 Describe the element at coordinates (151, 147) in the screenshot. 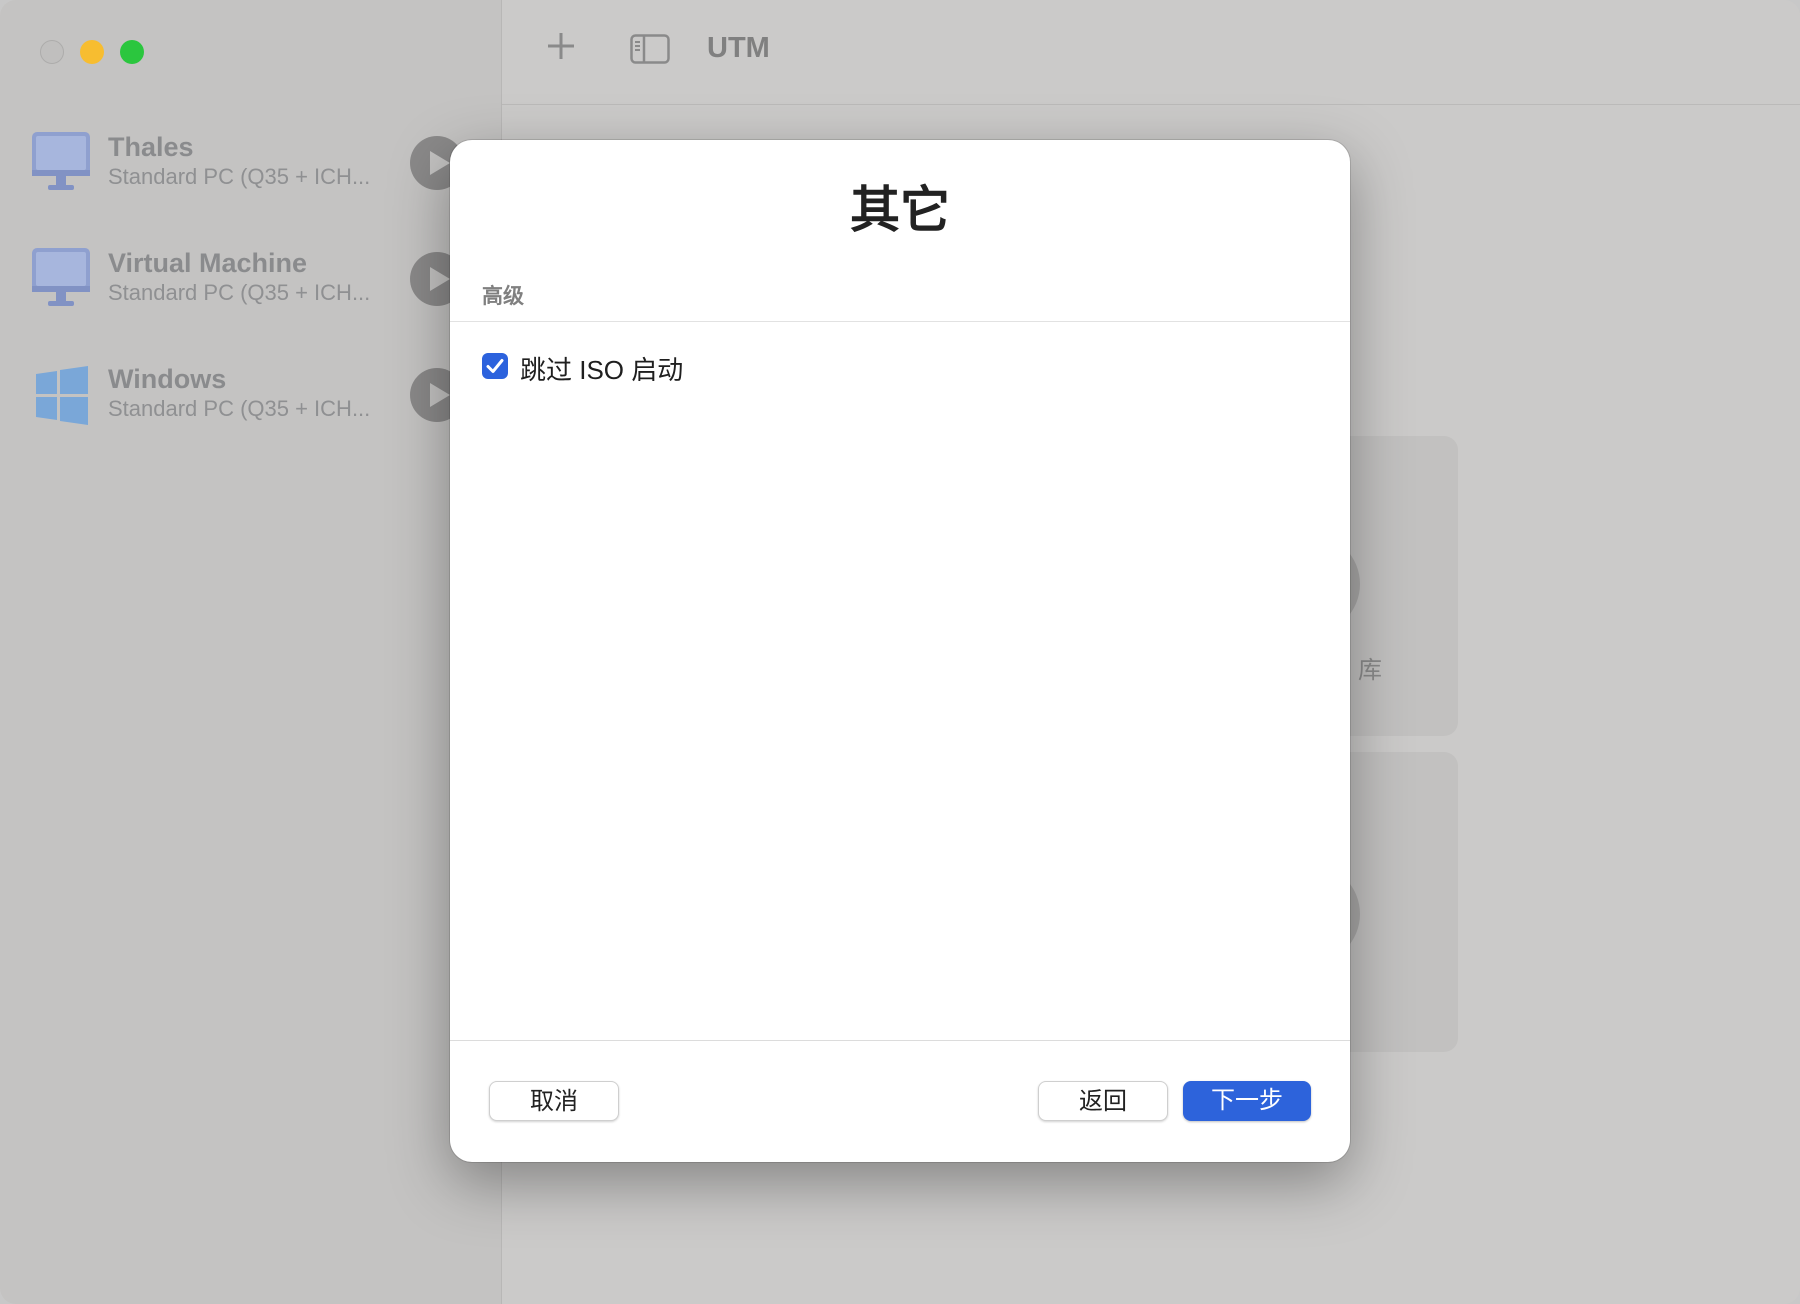

I see `vm-name: Thales` at that location.